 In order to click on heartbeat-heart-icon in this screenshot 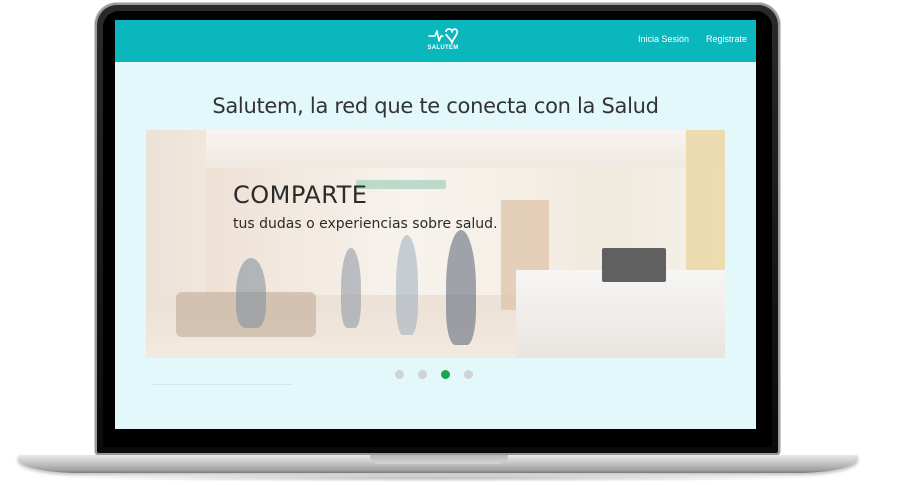, I will do `click(443, 36)`.